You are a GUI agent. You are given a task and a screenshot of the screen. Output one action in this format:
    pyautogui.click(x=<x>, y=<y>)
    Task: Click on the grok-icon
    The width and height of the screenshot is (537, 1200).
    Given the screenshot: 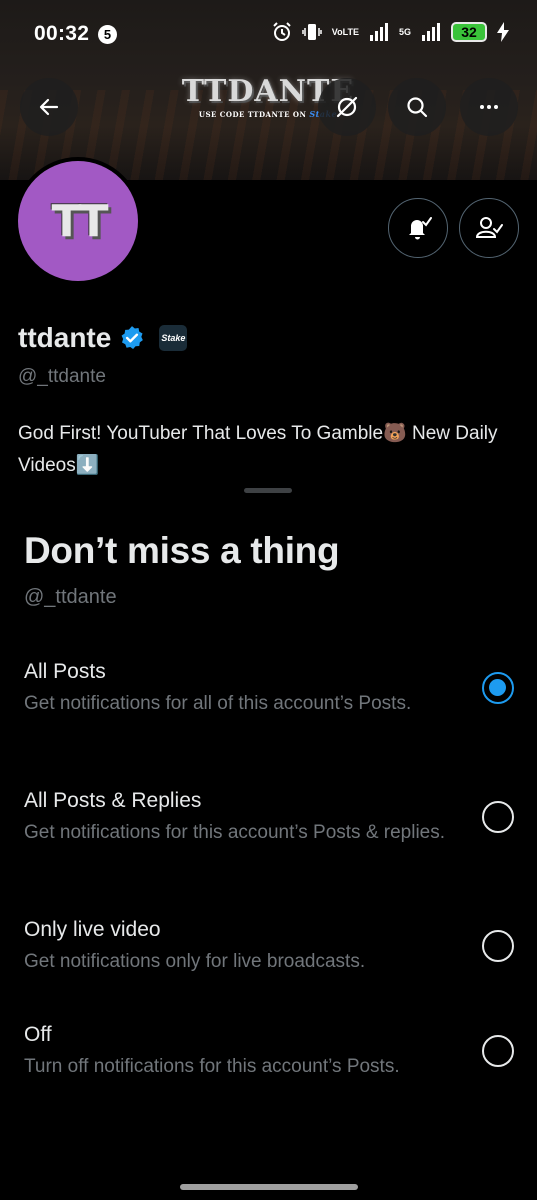 What is the action you would take?
    pyautogui.click(x=347, y=107)
    